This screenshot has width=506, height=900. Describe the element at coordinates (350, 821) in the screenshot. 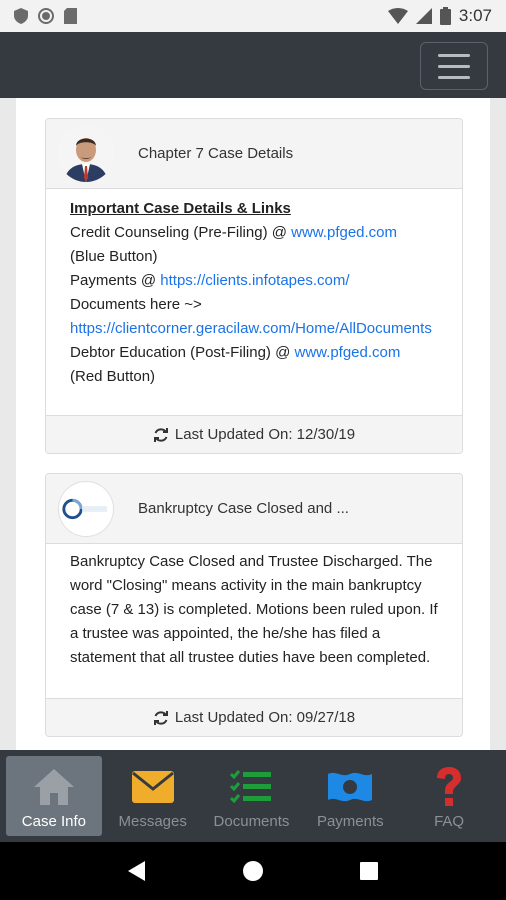

I see `nav-label: Payments` at that location.